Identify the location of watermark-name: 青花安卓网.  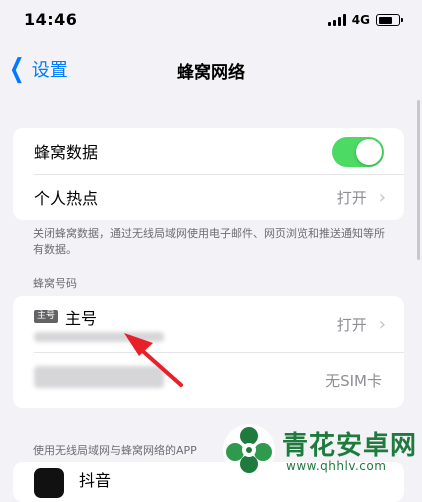
(350, 446).